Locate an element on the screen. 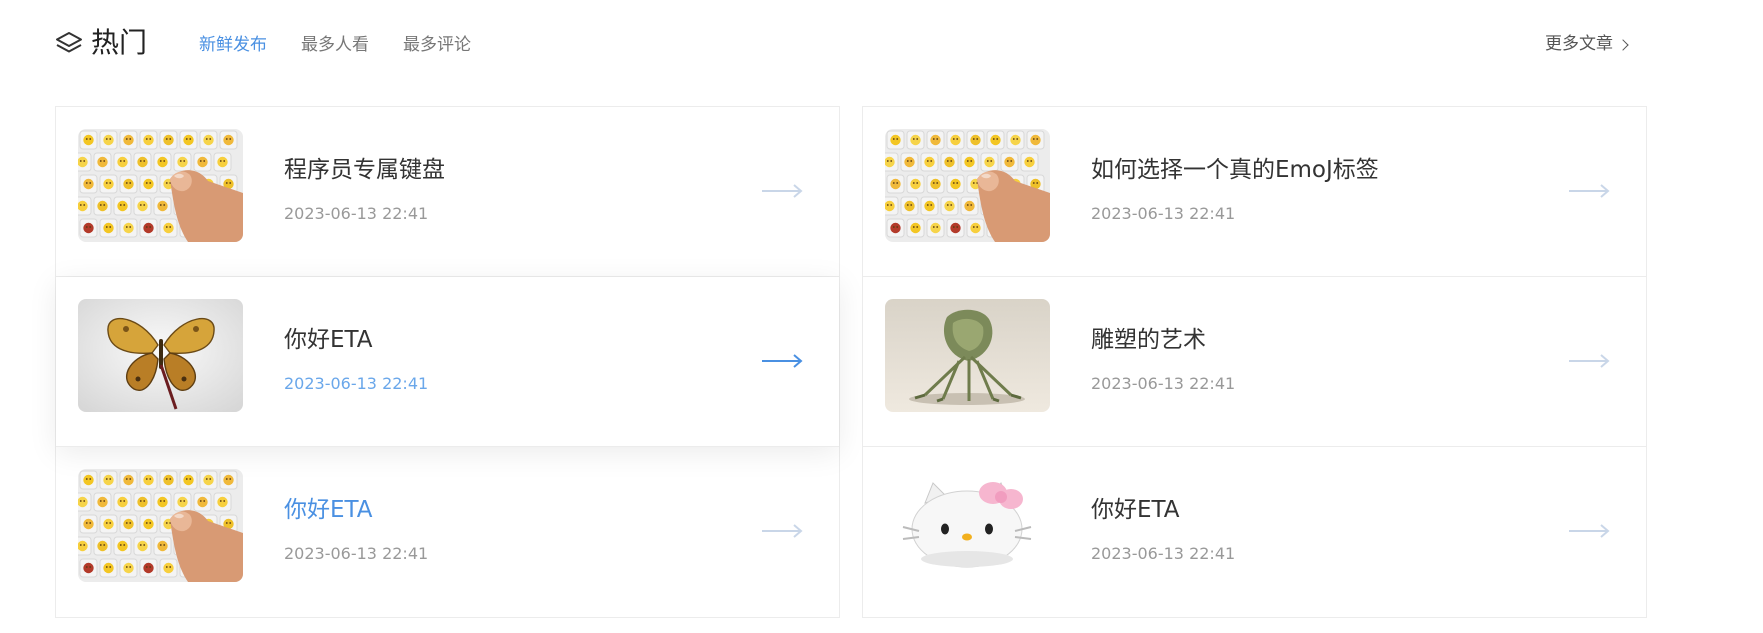 This screenshot has width=1763, height=633. tab-newest: 新鲜发布 is located at coordinates (233, 45).